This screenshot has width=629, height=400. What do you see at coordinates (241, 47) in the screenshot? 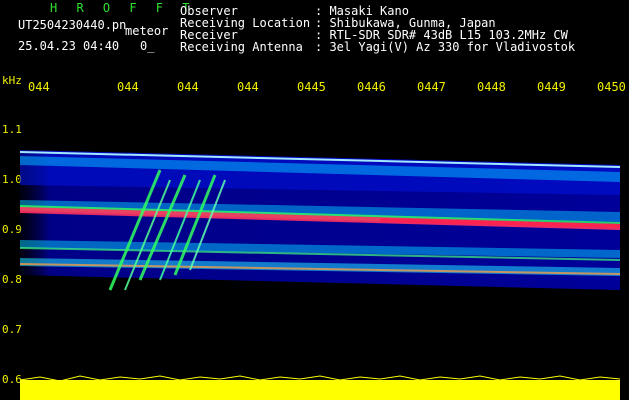
I see `antenna-label: Receiving Antenna` at bounding box center [241, 47].